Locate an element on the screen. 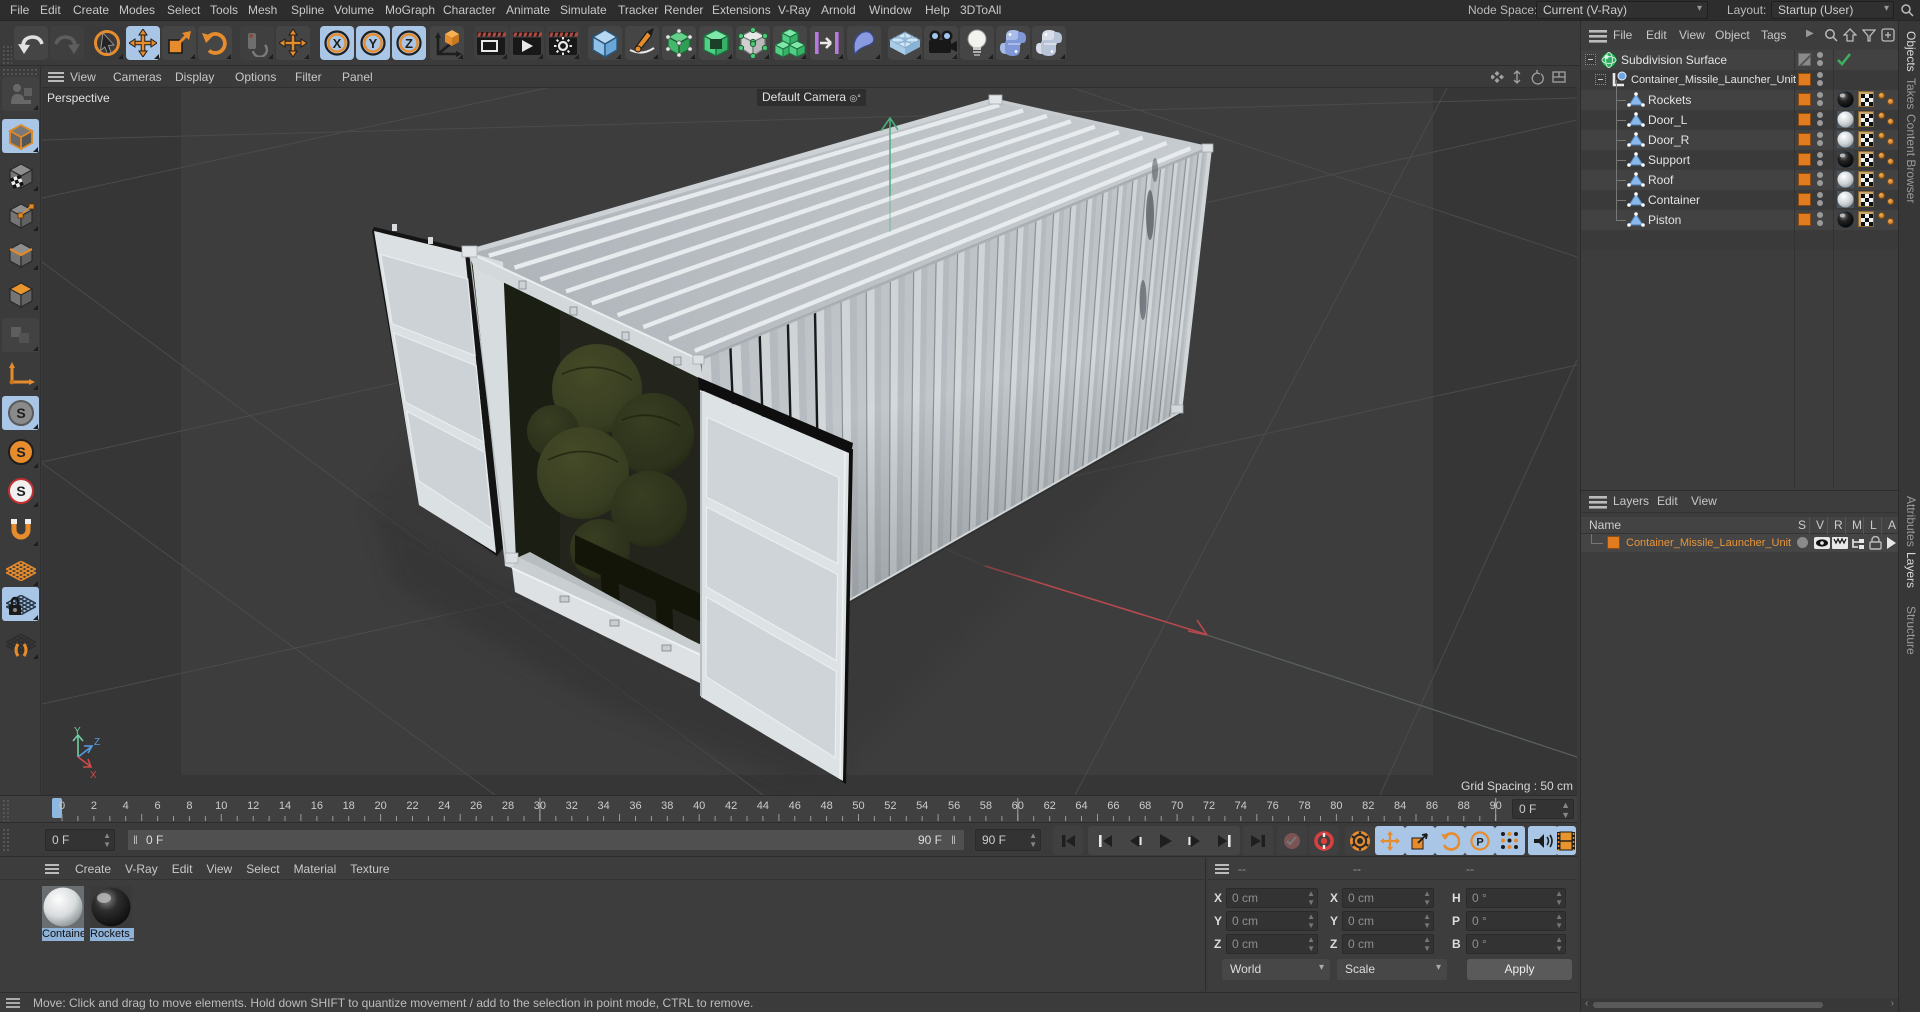 This screenshot has height=1012, width=1920. svg-text: 12 is located at coordinates (253, 806).